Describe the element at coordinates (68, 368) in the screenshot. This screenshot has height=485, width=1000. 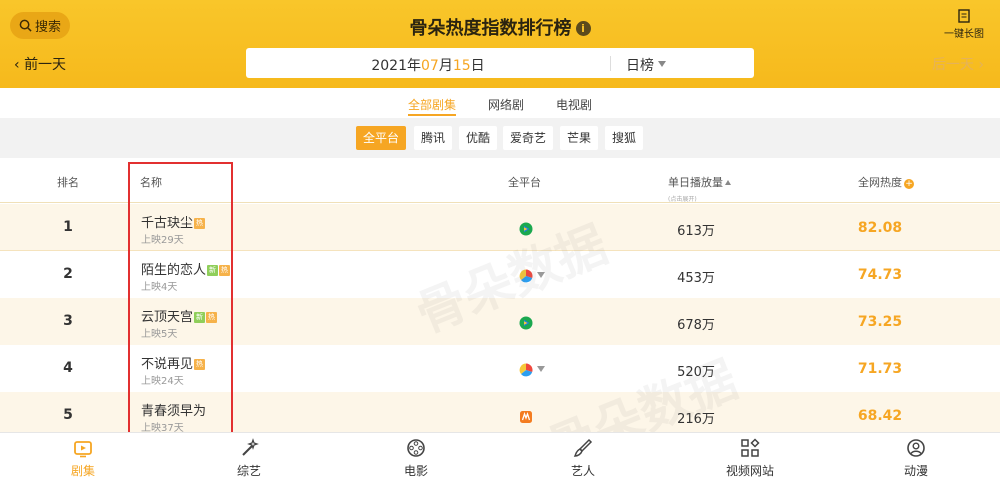
I see `rank-number: 4` at that location.